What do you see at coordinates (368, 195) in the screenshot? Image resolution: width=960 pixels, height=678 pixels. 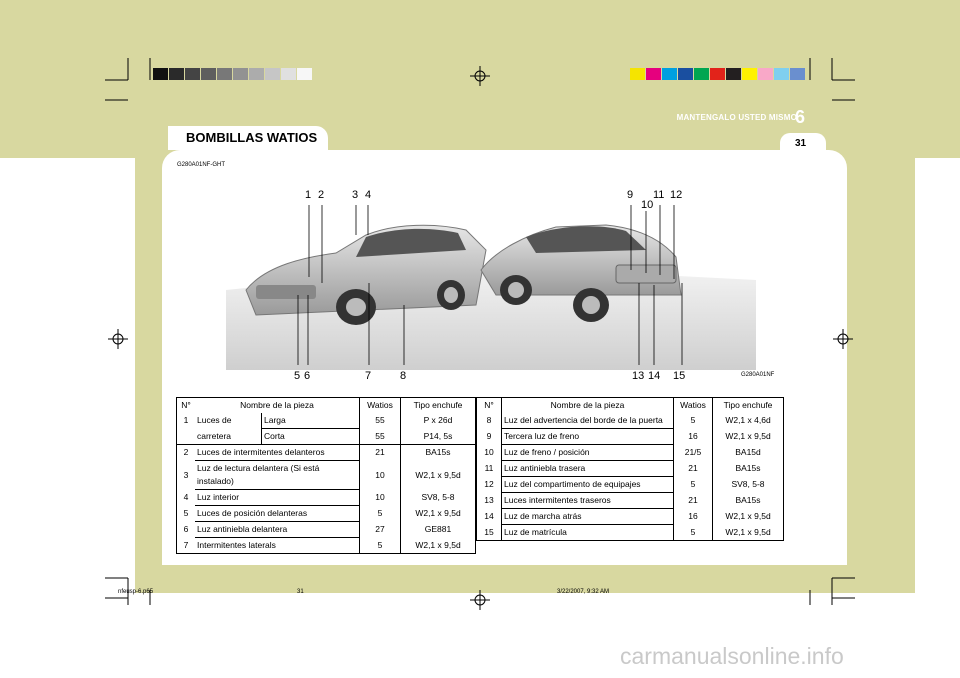 I see `callout-4: 4` at bounding box center [368, 195].